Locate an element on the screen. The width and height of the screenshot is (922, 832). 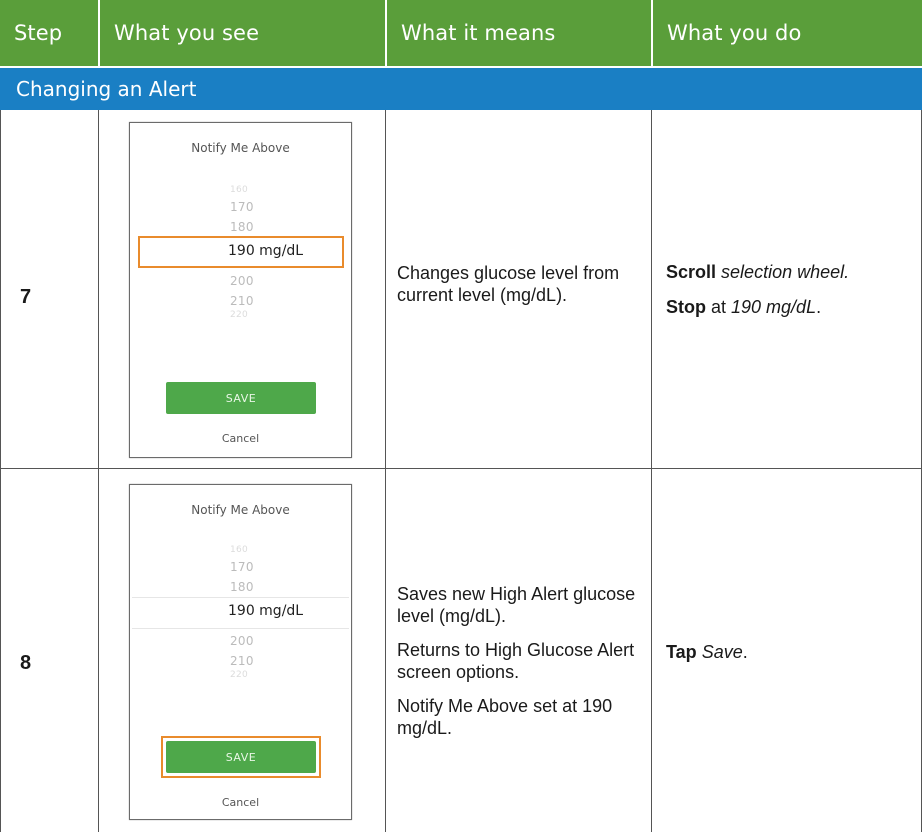
action-object: 190 mg/dL is located at coordinates (774, 307).